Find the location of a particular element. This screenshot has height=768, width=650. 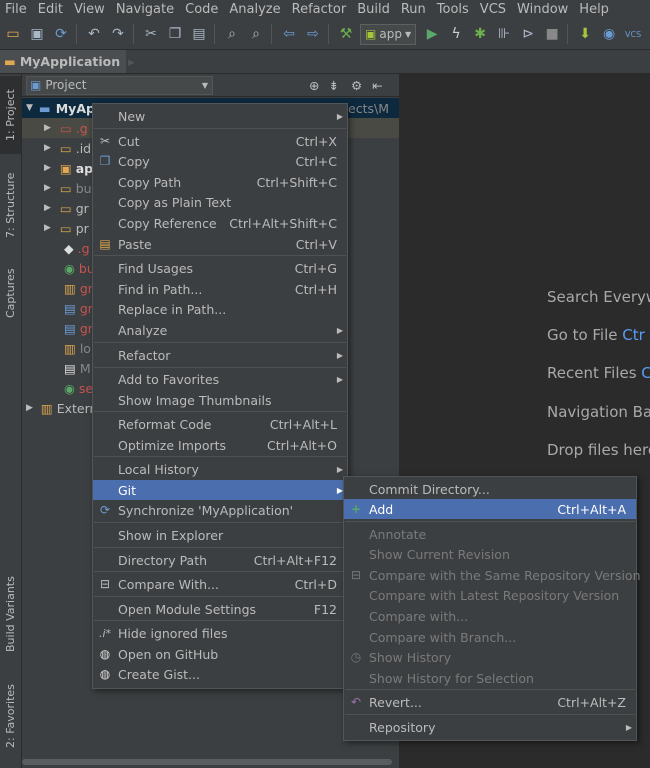

menu-item-cut: ✂ Cut Ctrl+X is located at coordinates (220, 141).